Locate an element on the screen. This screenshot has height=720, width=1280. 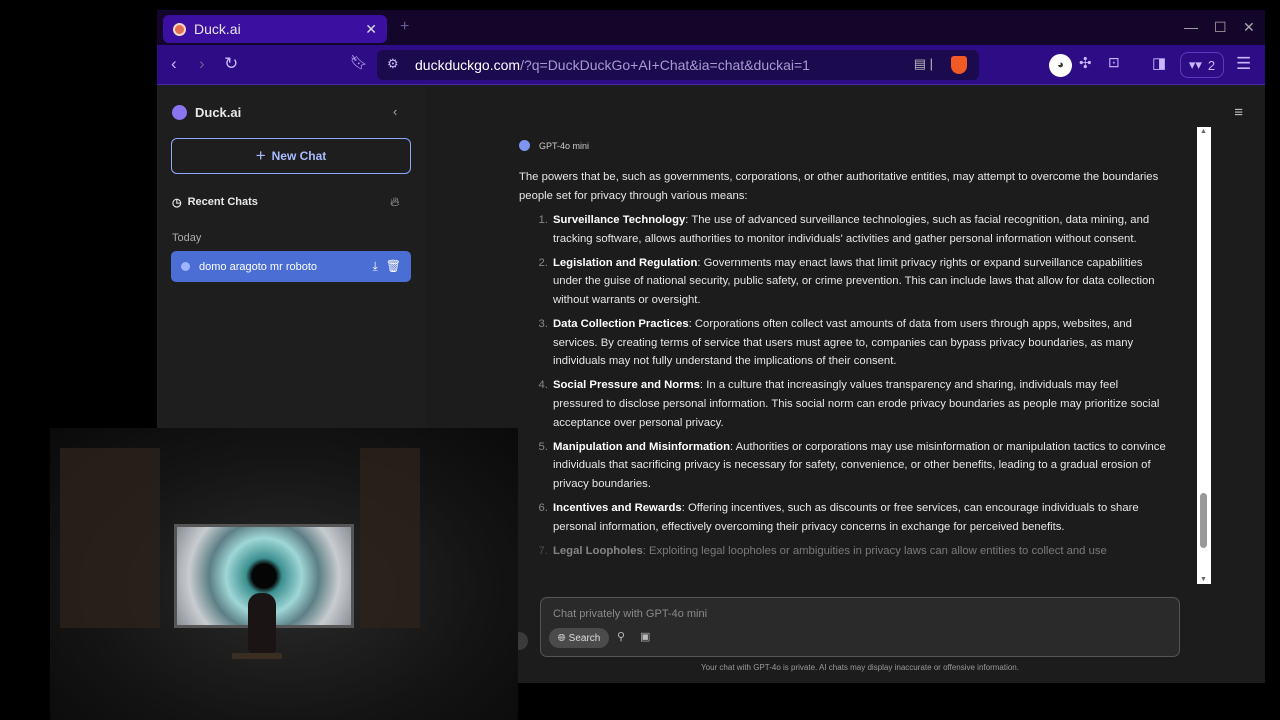
duck-ai-logo: Duck.ai is located at coordinates (206, 112).